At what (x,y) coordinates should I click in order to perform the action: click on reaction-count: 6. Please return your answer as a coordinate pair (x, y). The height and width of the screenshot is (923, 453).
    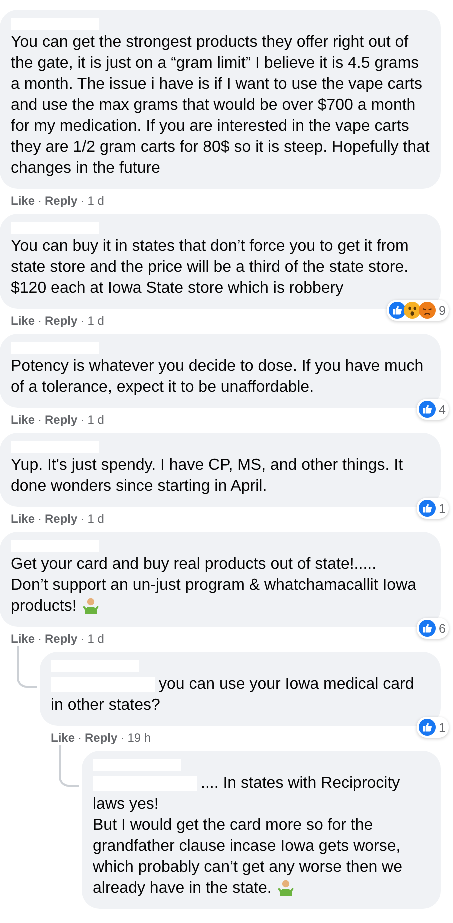
    Looking at the image, I should click on (433, 628).